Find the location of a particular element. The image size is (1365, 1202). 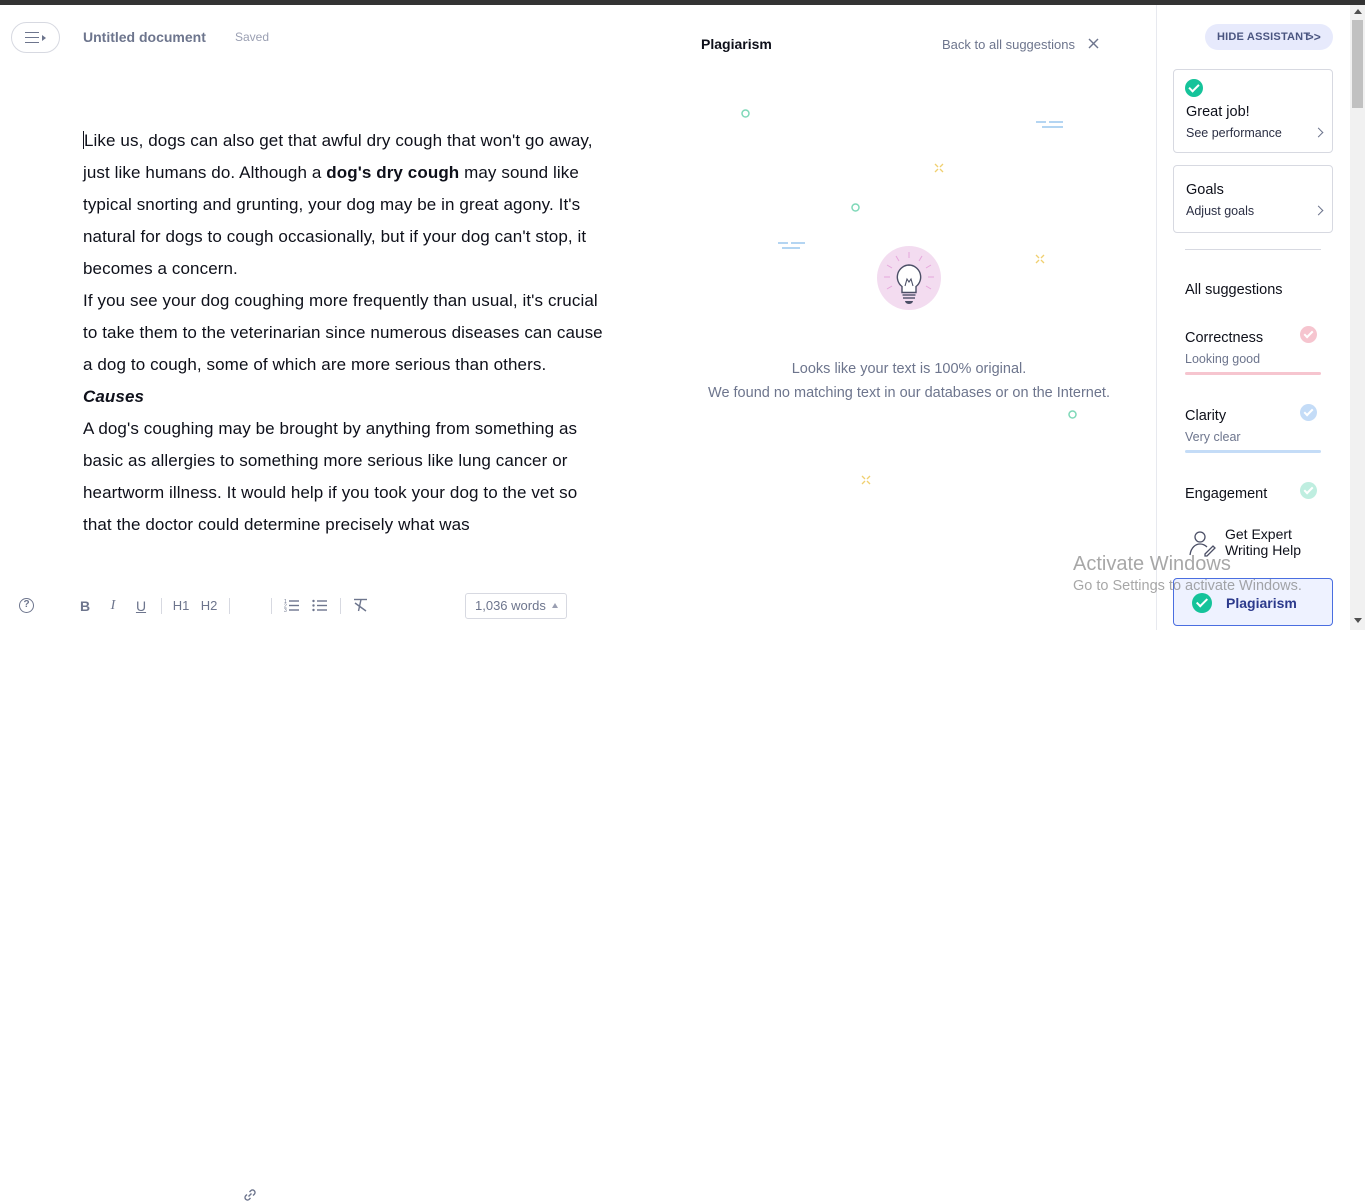

caret-right-icon is located at coordinates (44, 37).